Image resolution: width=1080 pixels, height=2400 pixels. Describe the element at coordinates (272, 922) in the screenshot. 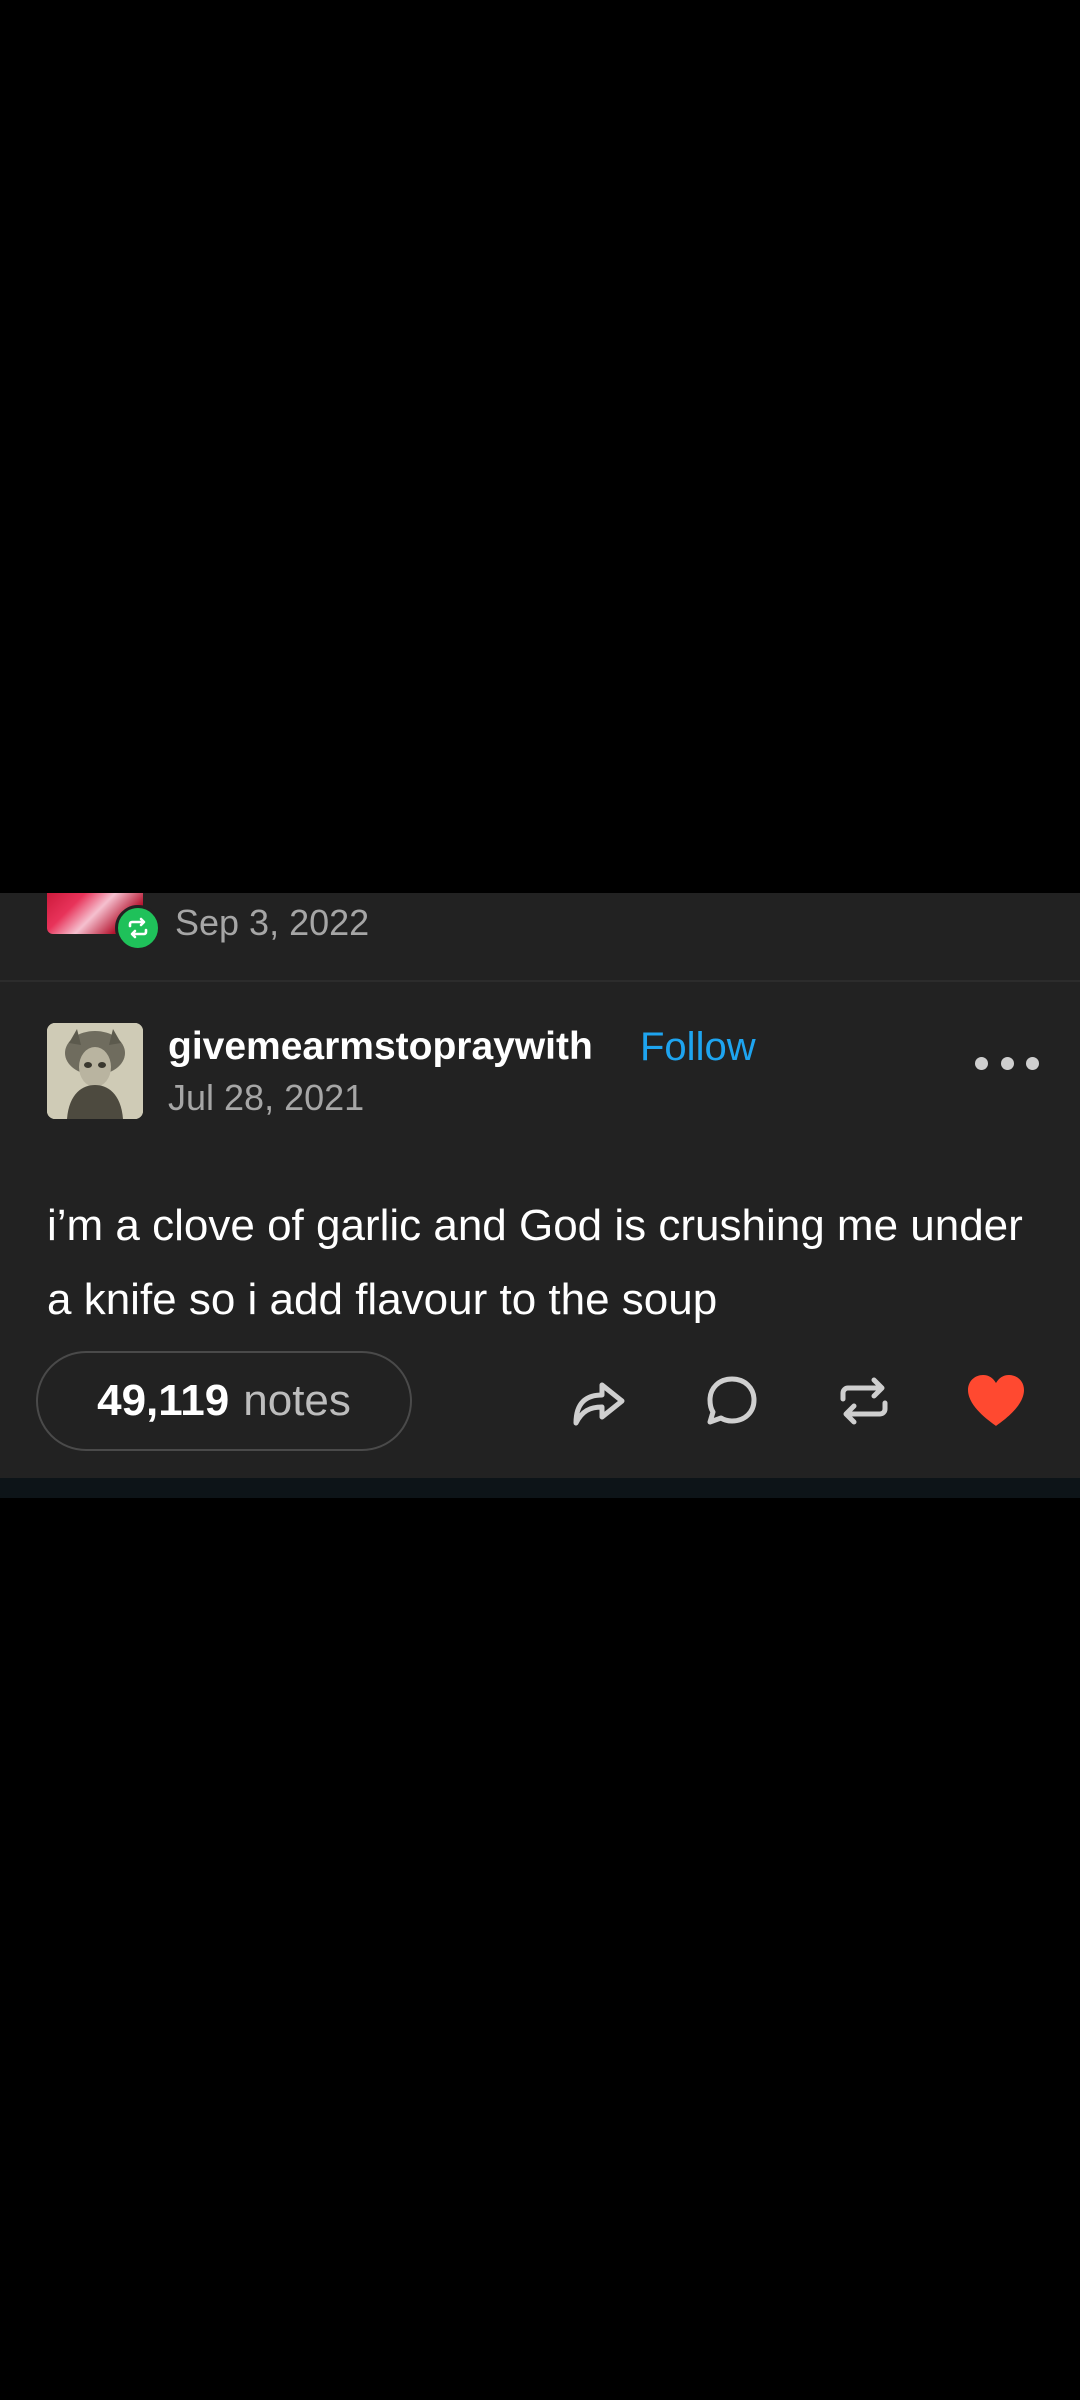

I see `reblog-date: Sep 3, 2022` at that location.